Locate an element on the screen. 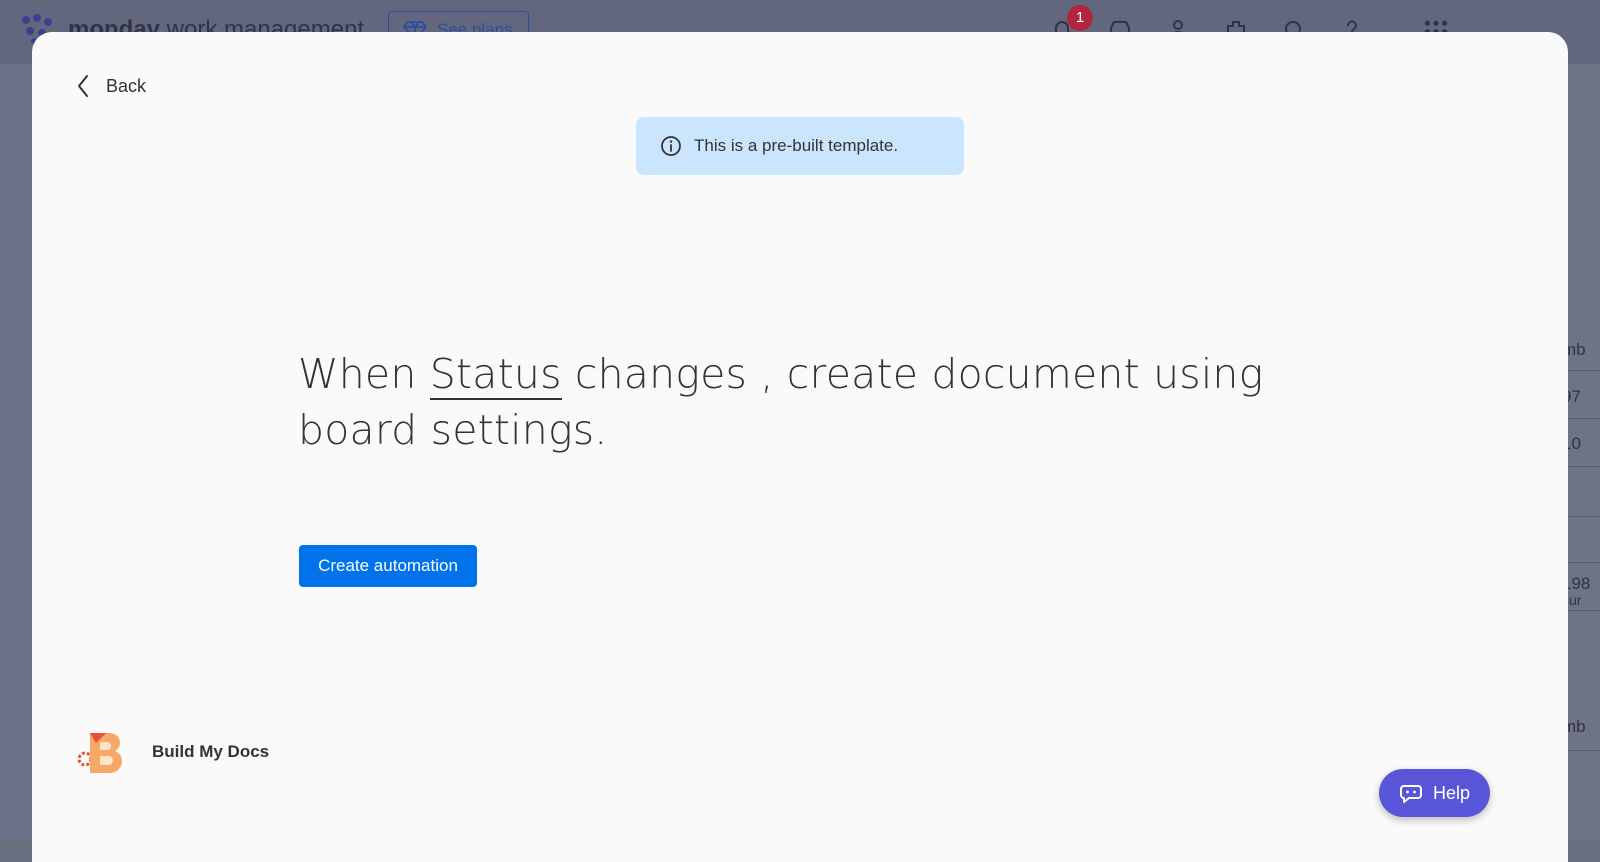 The height and width of the screenshot is (862, 1600). help-button: Help is located at coordinates (1434, 793).